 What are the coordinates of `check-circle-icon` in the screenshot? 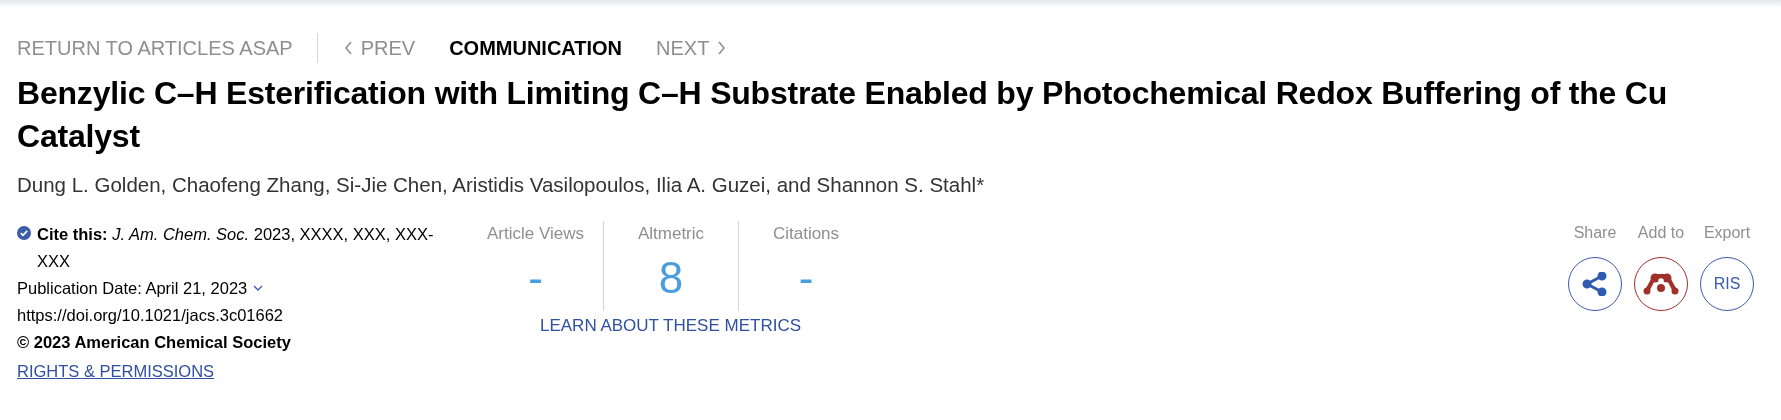 It's located at (24, 232).